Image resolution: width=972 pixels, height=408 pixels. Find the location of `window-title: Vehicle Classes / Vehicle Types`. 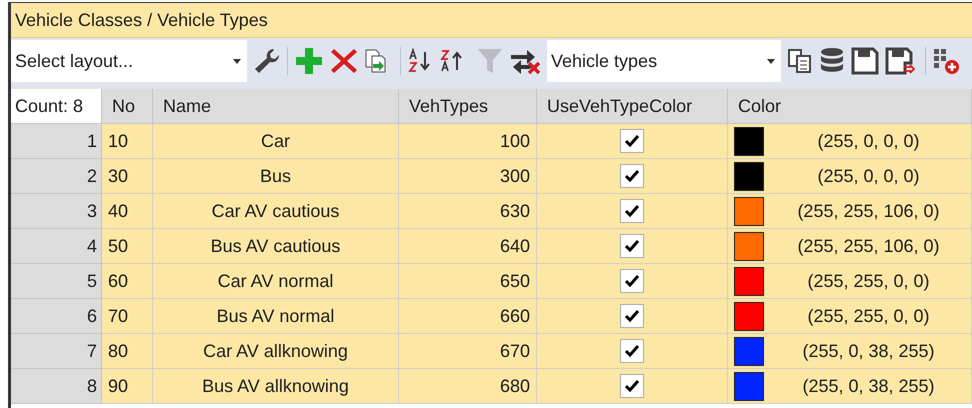

window-title: Vehicle Classes / Vehicle Types is located at coordinates (491, 20).